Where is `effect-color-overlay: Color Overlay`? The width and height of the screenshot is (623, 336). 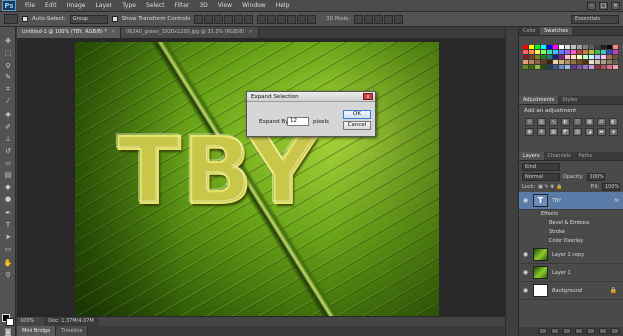
effect-color-overlay: Color Overlay is located at coordinates (571, 241).